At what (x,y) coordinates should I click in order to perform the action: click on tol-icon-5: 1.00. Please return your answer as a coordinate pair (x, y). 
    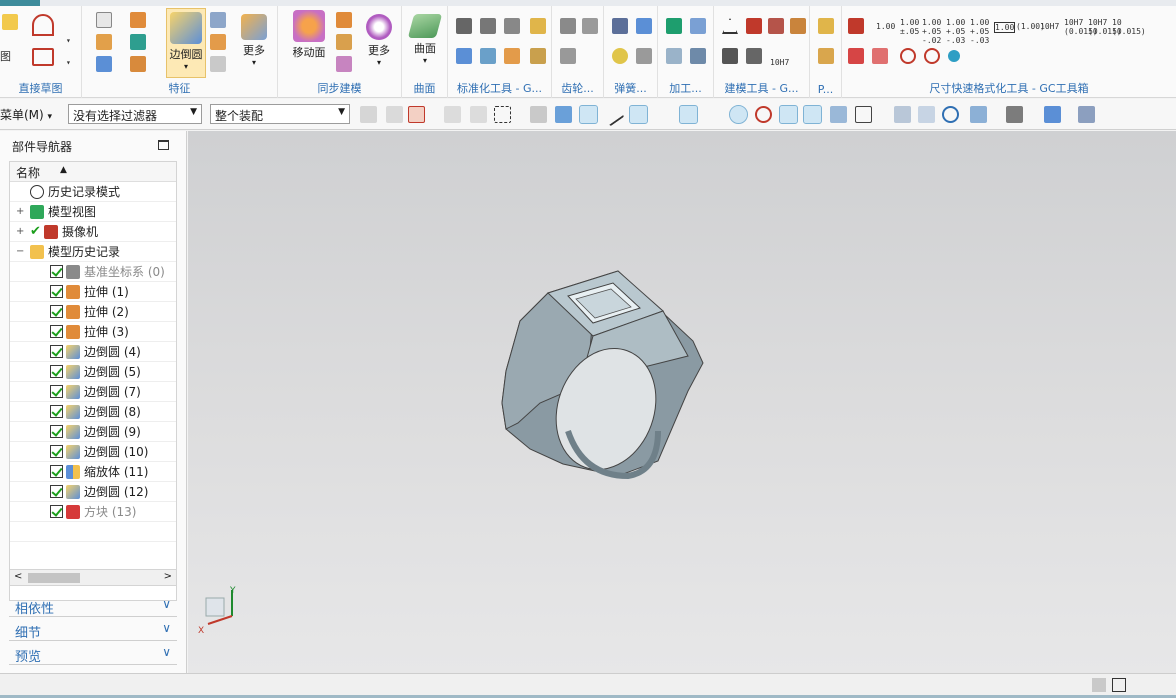
    Looking at the image, I should click on (1005, 27).